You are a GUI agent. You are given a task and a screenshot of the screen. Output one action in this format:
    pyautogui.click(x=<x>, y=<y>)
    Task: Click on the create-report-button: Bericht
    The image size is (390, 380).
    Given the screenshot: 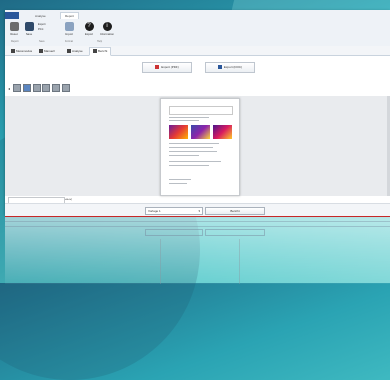 What is the action you would take?
    pyautogui.click(x=235, y=211)
    